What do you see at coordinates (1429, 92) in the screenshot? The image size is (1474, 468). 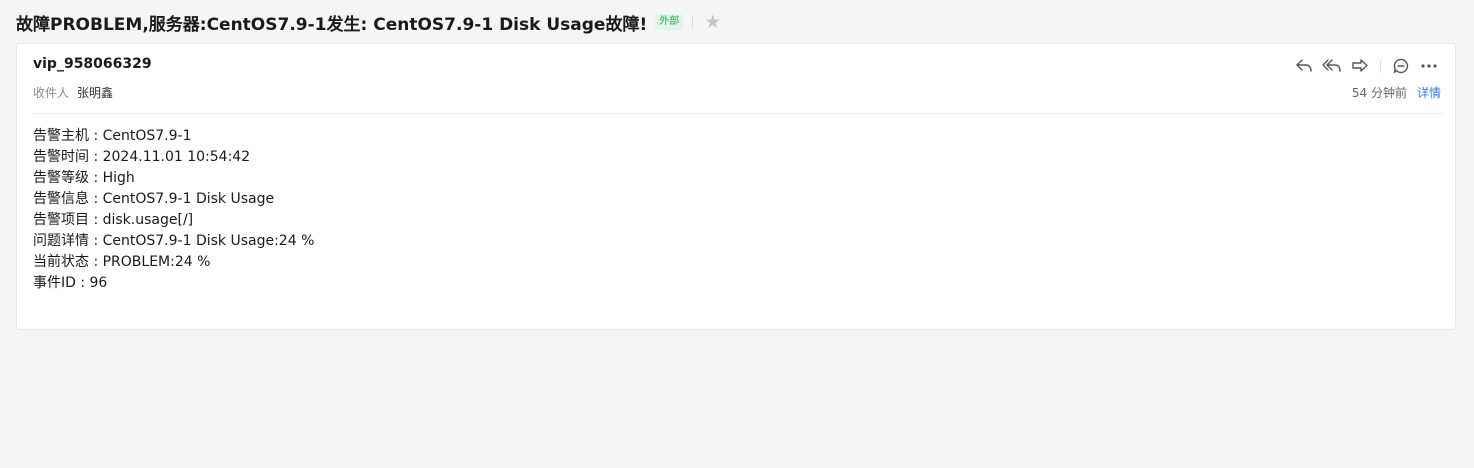 I see `details-link: 详情` at bounding box center [1429, 92].